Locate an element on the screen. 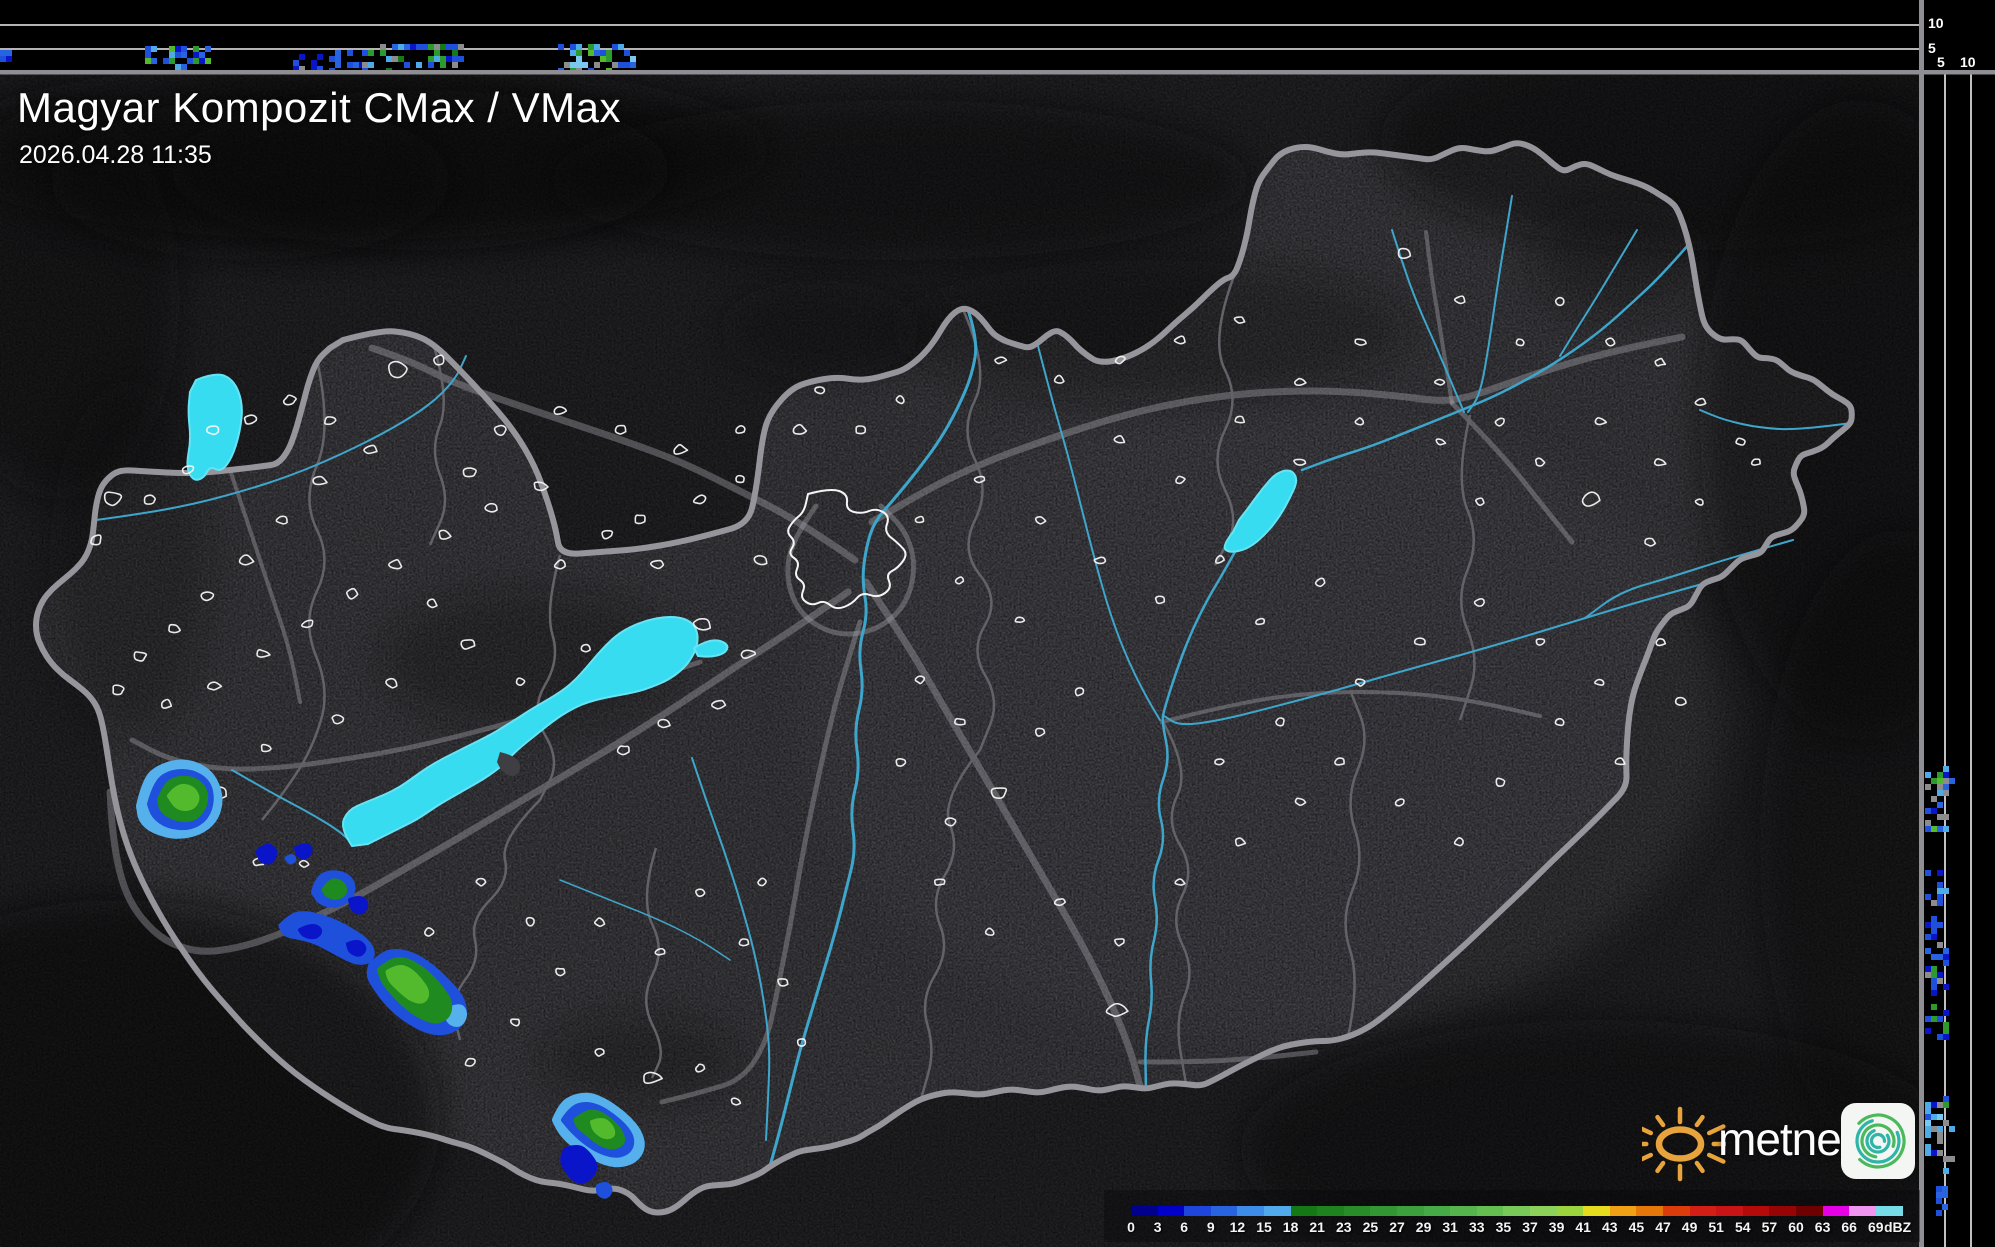 The width and height of the screenshot is (1995, 1247). colorbar-tick-label: 41 is located at coordinates (1583, 1227).